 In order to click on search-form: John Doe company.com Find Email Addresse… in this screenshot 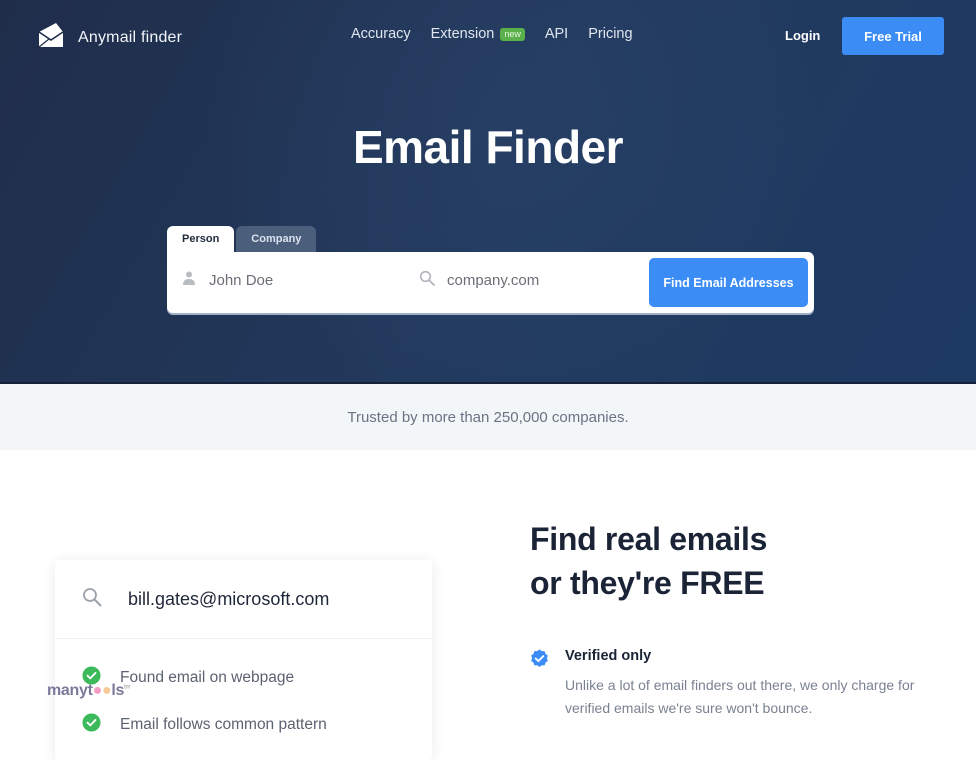, I will do `click(490, 282)`.